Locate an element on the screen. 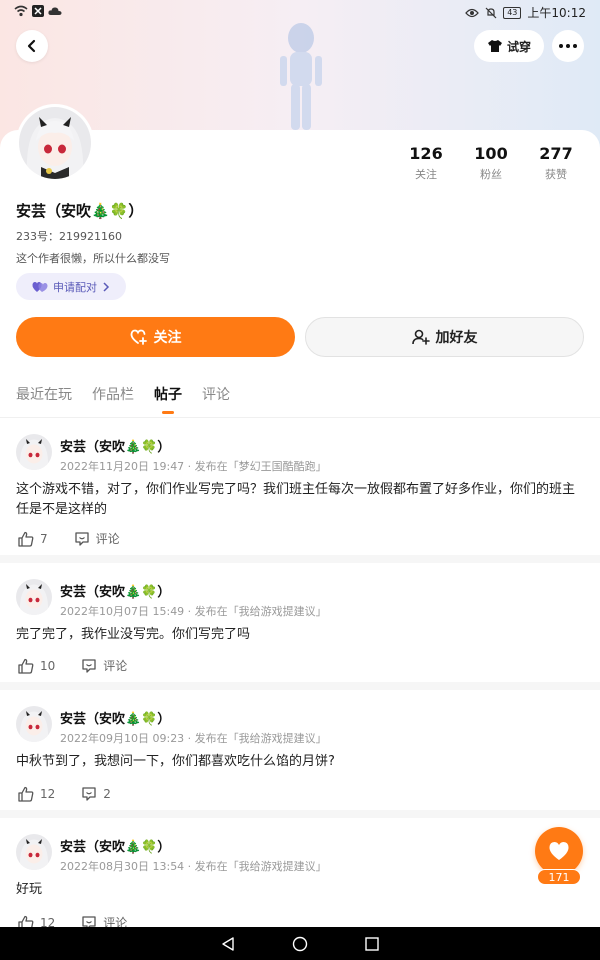  profile-name: 安芸（安吹🎄🍀） is located at coordinates (80, 211).